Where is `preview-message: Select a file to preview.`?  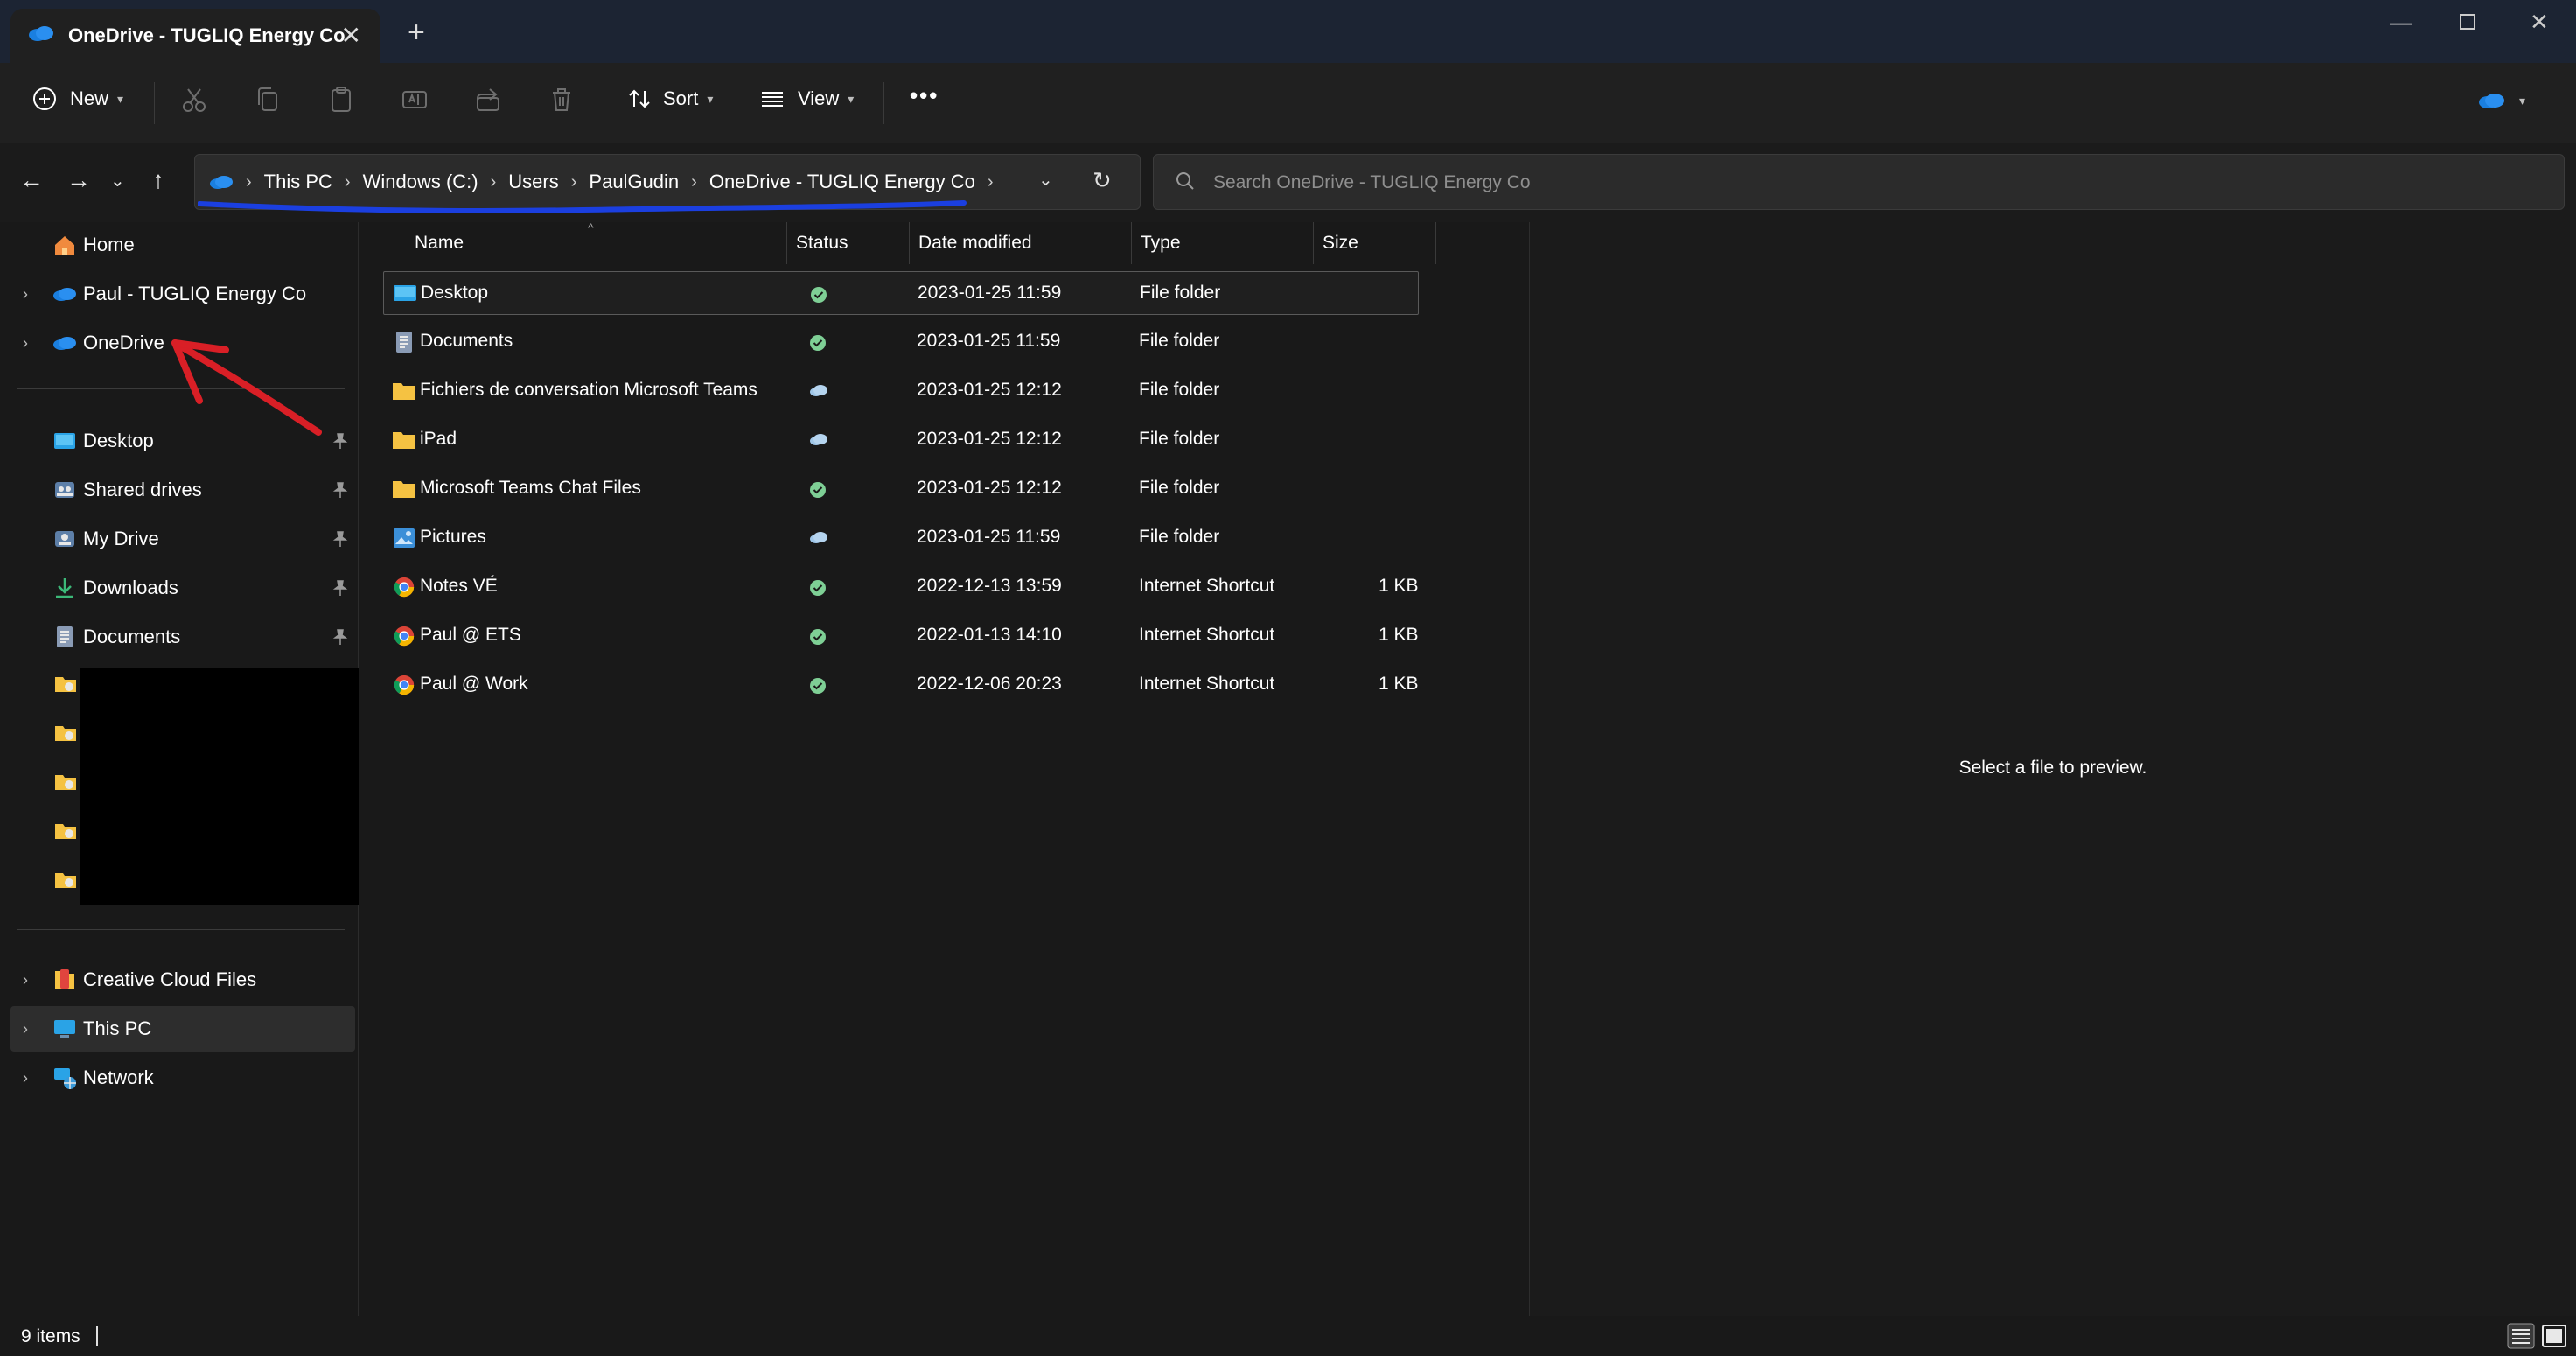 preview-message: Select a file to preview. is located at coordinates (2052, 768).